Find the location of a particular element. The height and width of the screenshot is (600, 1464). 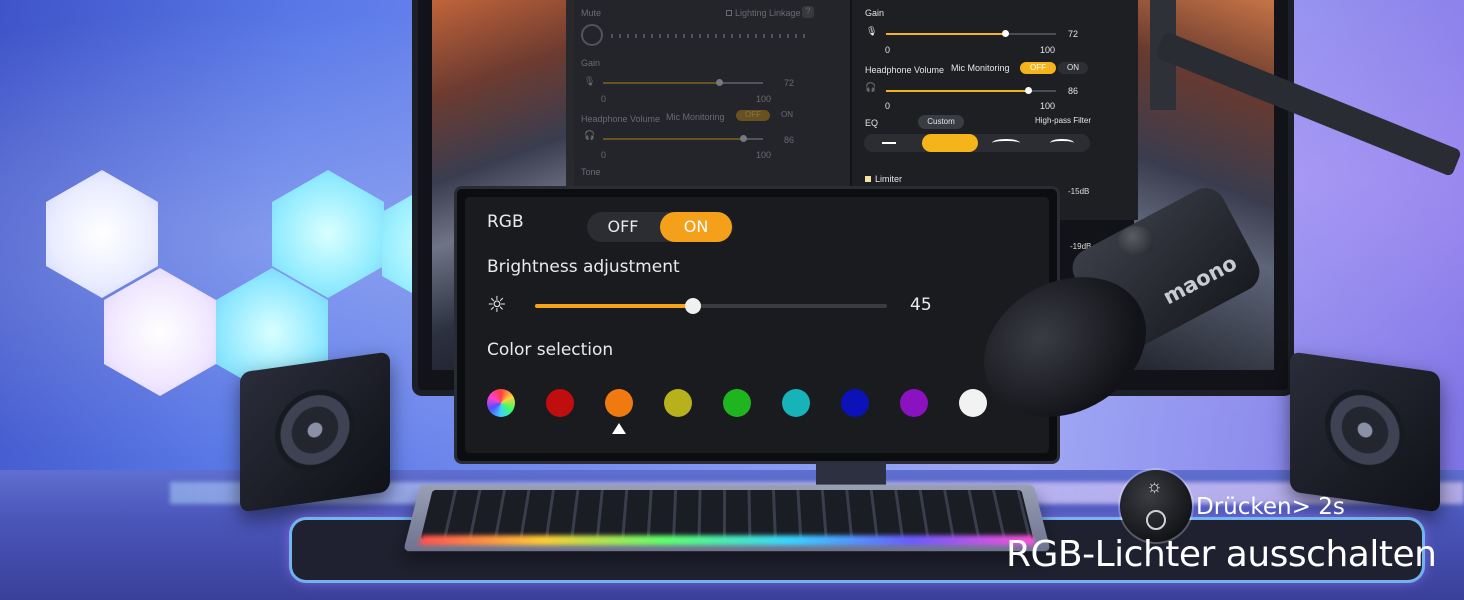

brightness-slider is located at coordinates (711, 306).